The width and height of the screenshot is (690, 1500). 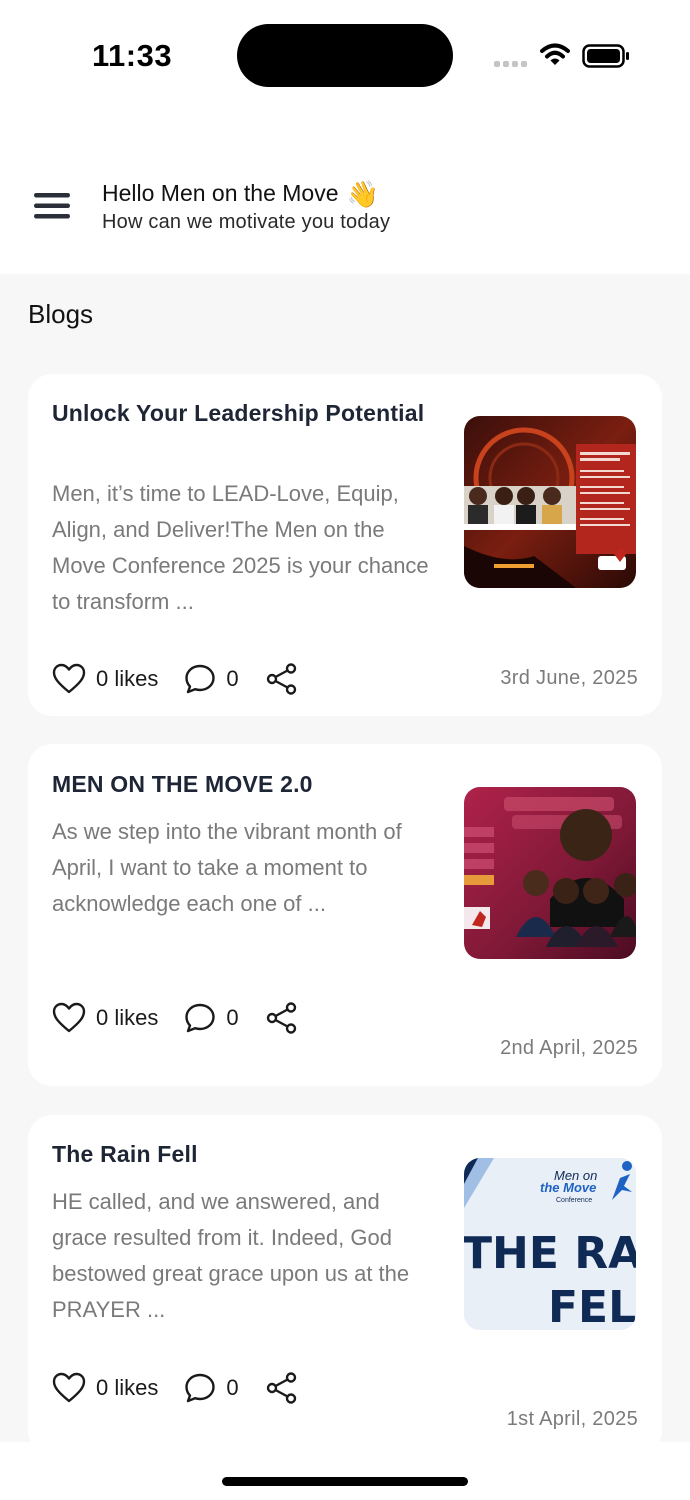 What do you see at coordinates (555, 54) in the screenshot?
I see `wifi-icon` at bounding box center [555, 54].